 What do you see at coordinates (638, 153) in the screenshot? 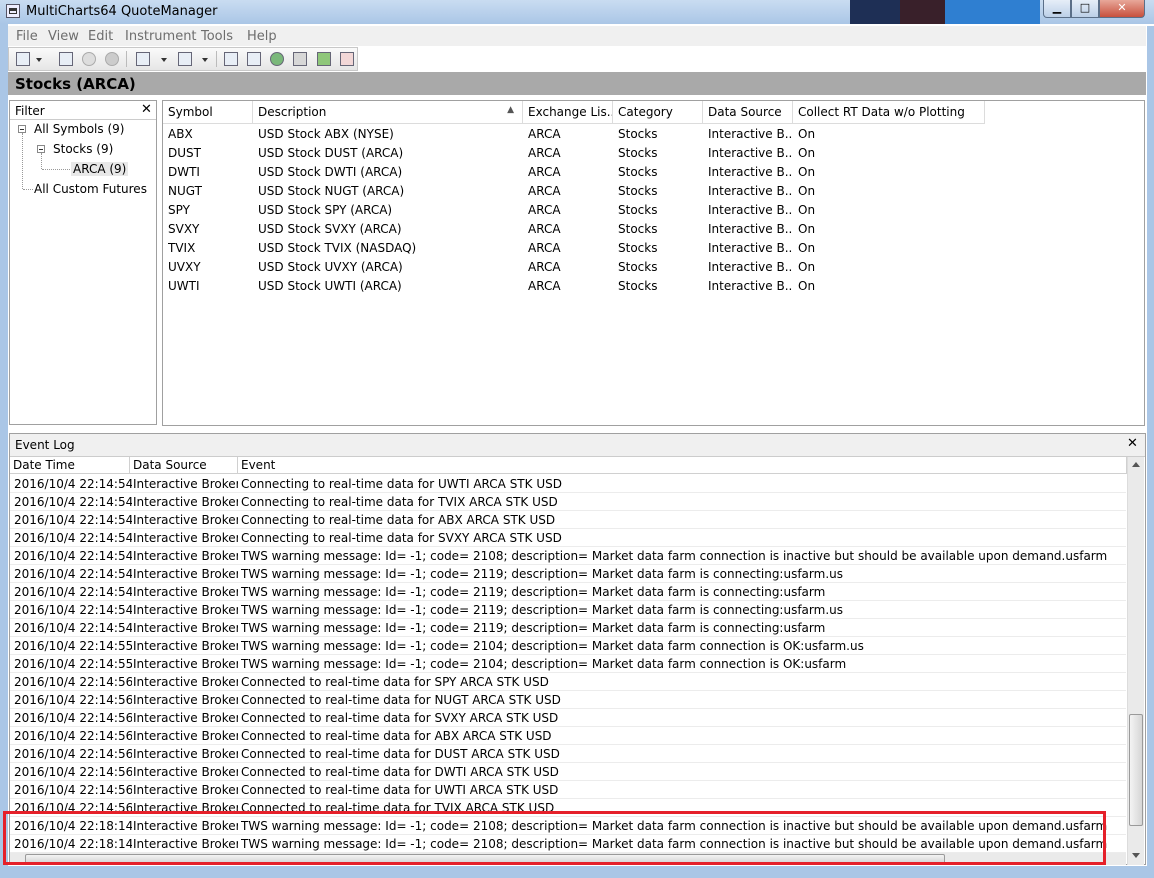
I see `table-cell: Stocks` at bounding box center [638, 153].